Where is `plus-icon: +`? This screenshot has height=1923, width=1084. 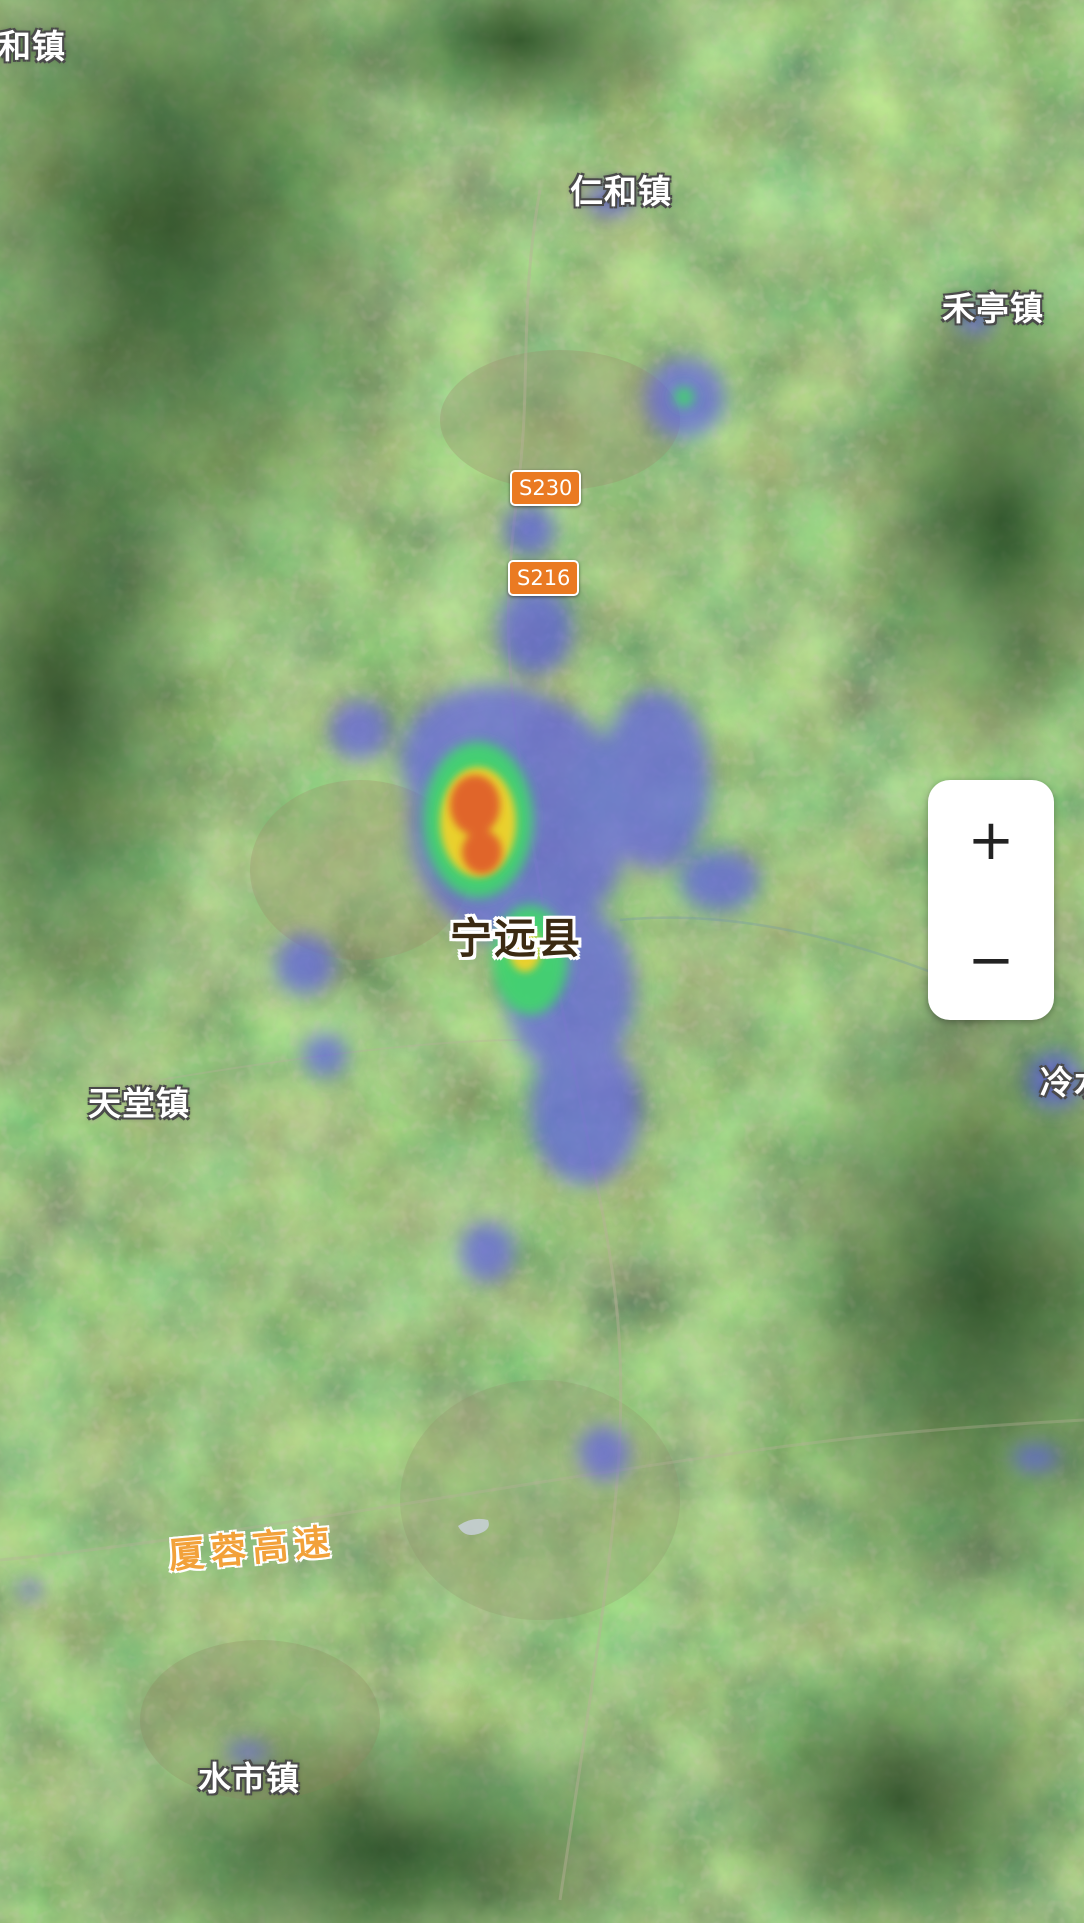 plus-icon: + is located at coordinates (991, 840).